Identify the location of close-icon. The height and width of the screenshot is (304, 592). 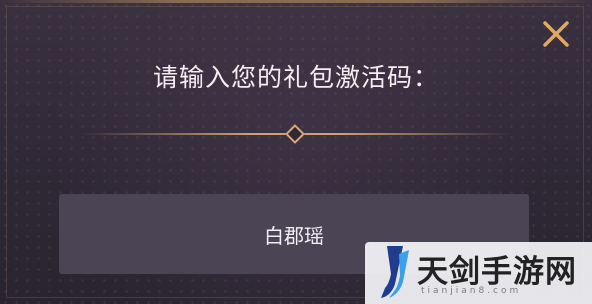
(556, 34).